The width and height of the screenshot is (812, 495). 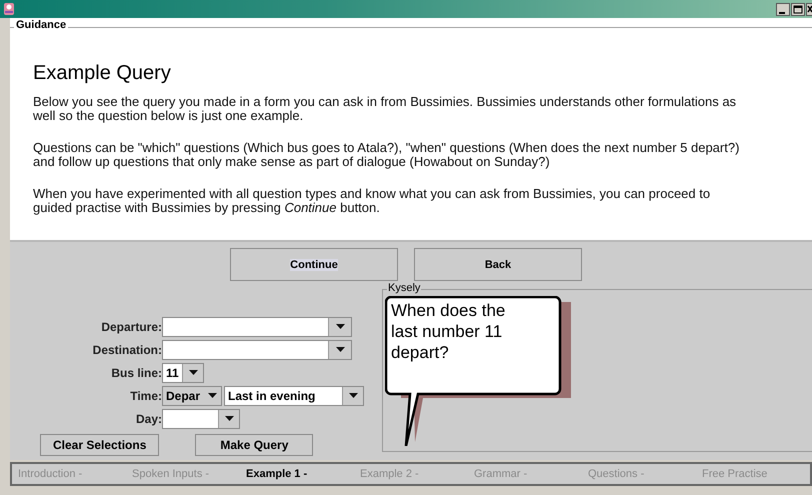 I want to click on panel-title: Kysely, so click(x=404, y=288).